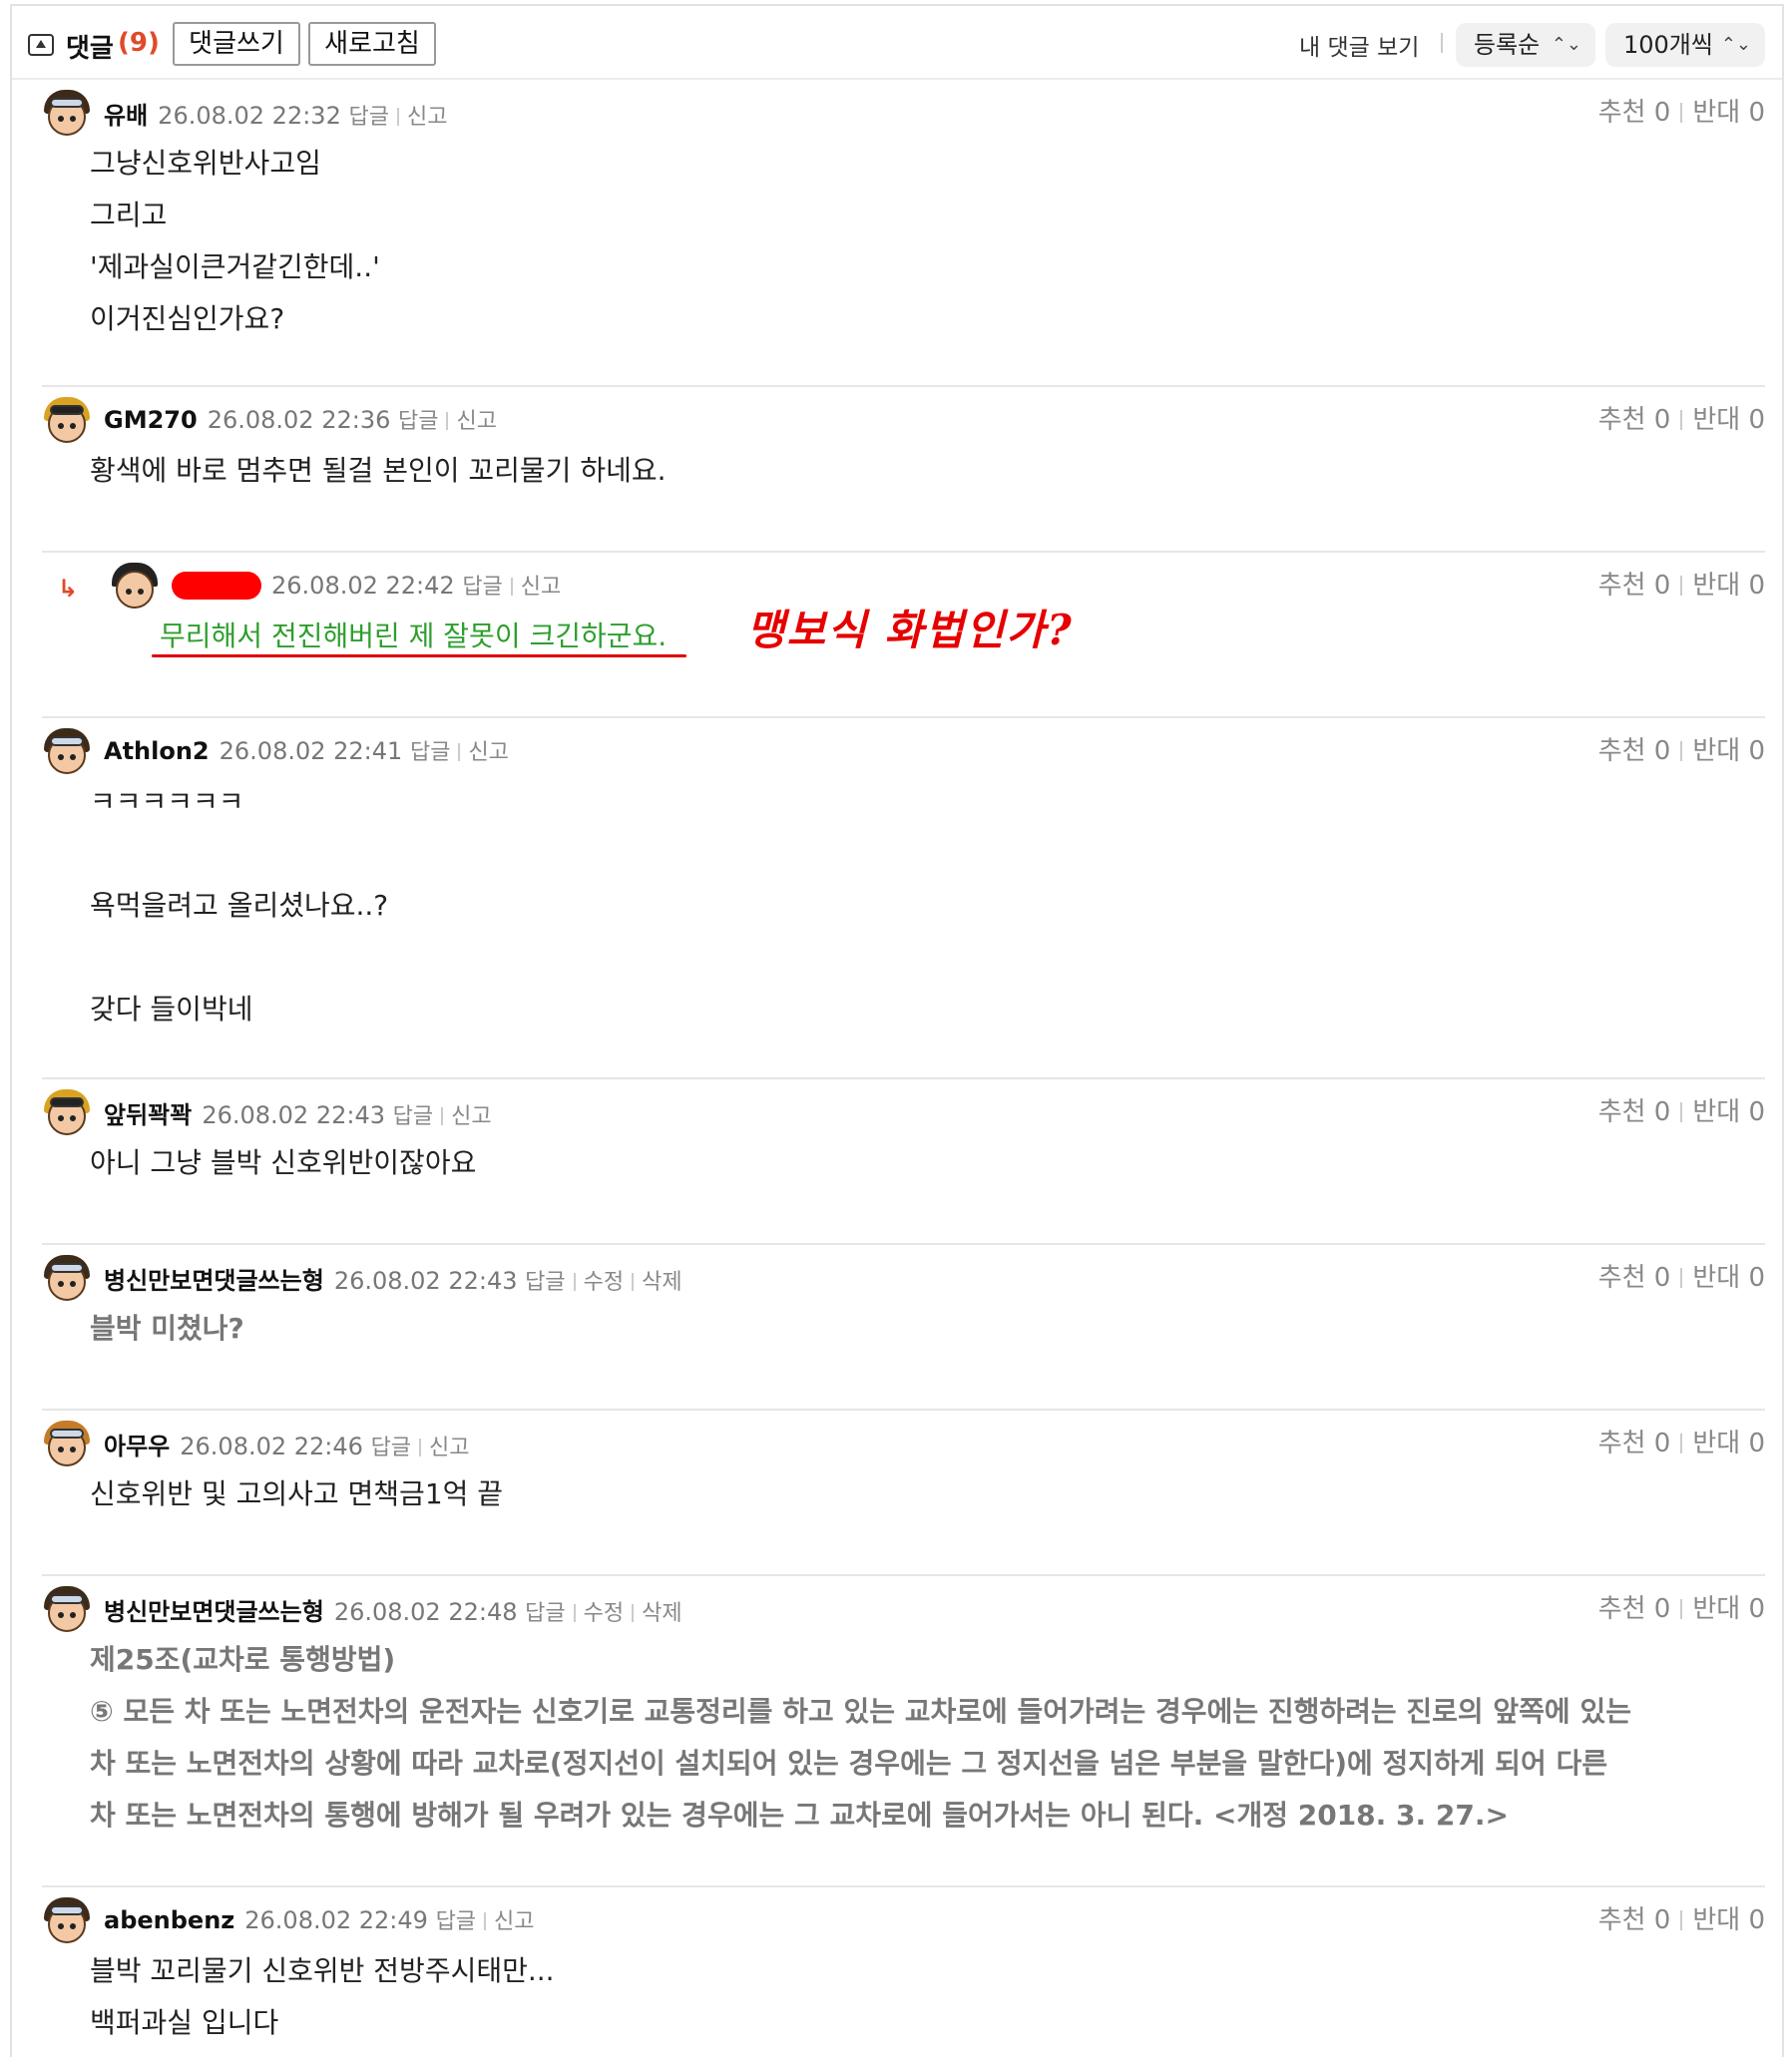 Image resolution: width=1792 pixels, height=2067 pixels. What do you see at coordinates (137, 1446) in the screenshot?
I see `author-nickname: 아무우` at bounding box center [137, 1446].